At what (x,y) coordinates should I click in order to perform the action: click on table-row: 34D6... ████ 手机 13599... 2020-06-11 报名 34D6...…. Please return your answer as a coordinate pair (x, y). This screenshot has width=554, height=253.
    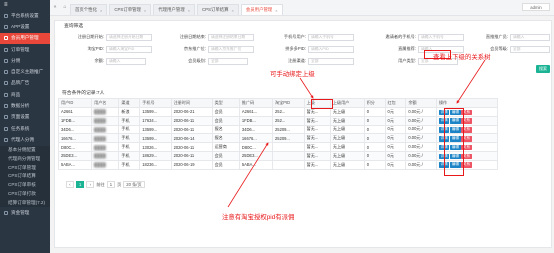
    Looking at the image, I should click on (278, 129).